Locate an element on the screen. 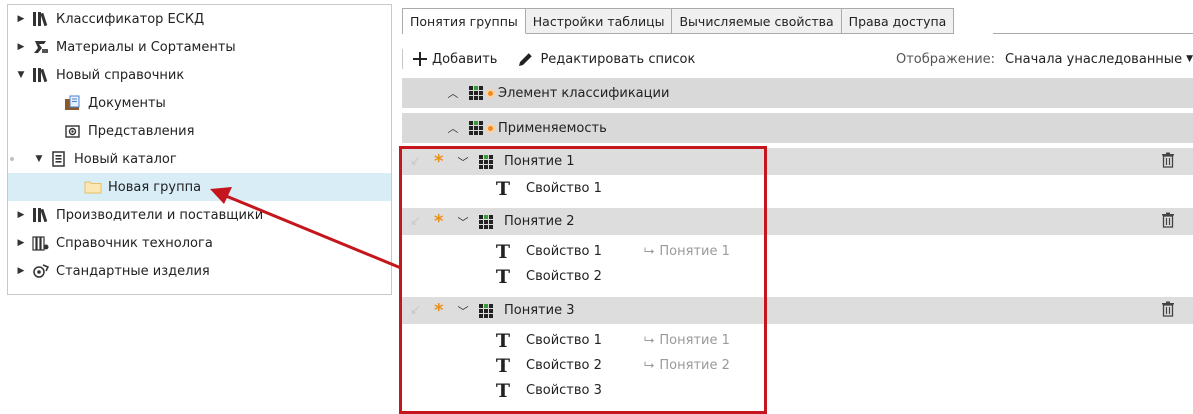  chevron-down-icon: ▼ is located at coordinates (1189, 59).